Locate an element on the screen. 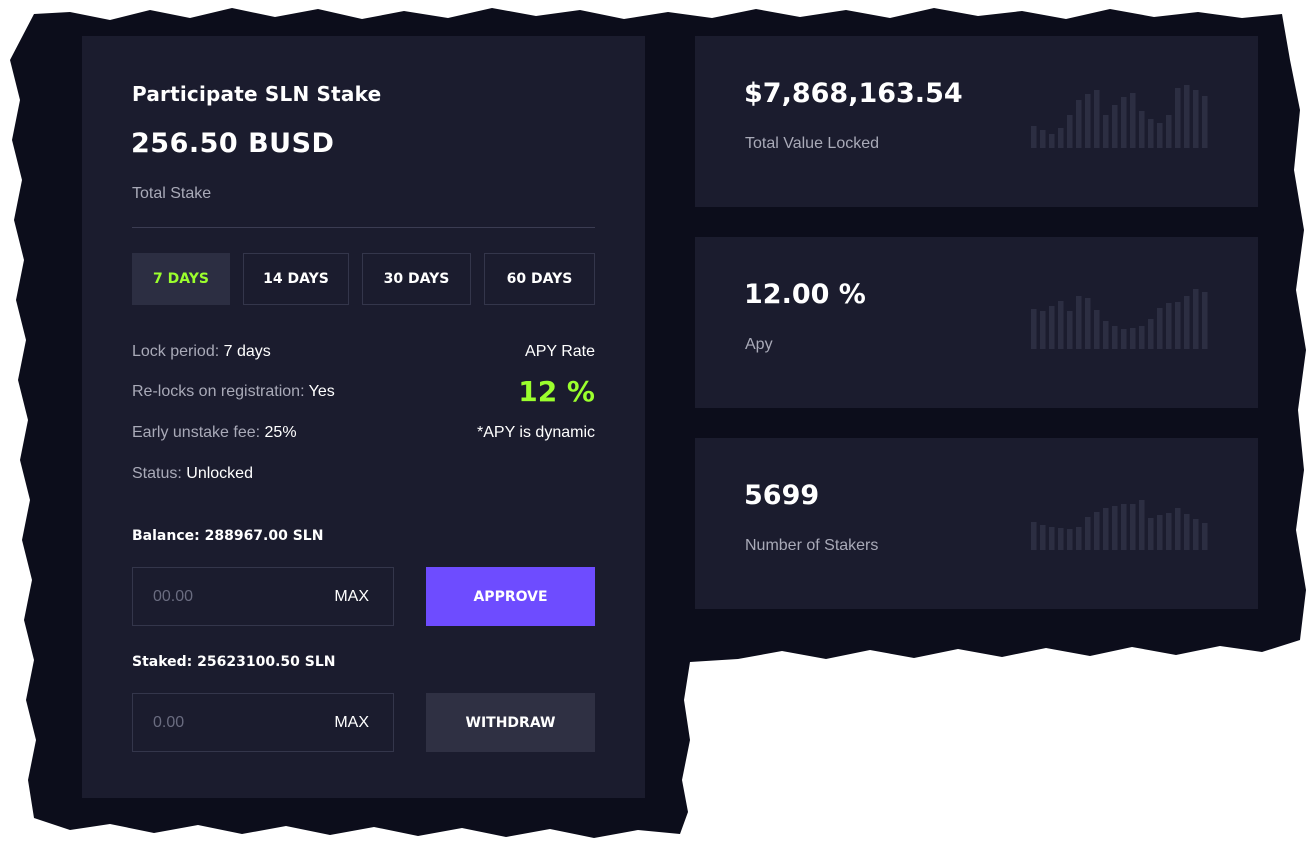 The image size is (1312, 842). stat-card-apy: 12.00 % Apy is located at coordinates (976, 322).